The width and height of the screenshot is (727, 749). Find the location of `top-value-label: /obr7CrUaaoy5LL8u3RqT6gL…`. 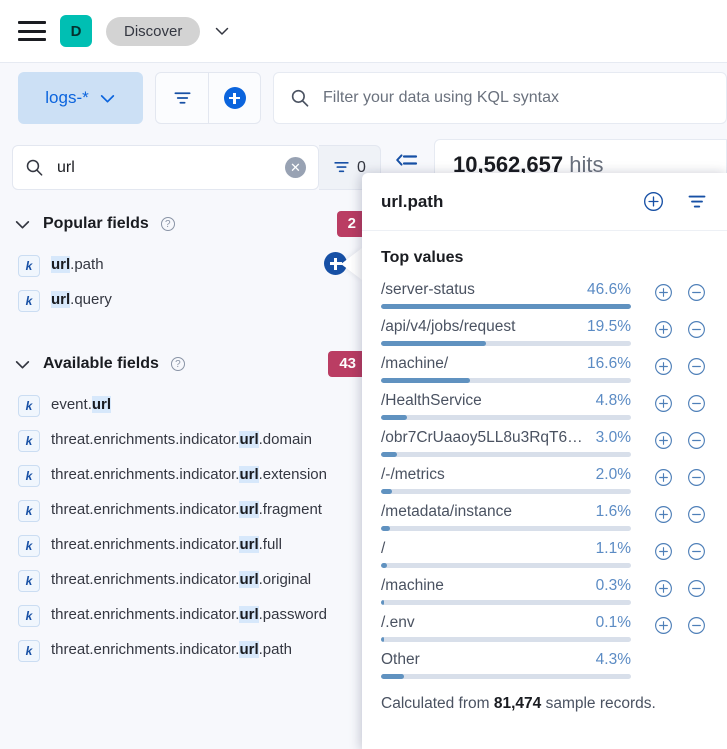

top-value-label: /obr7CrUaaoy5LL8u3RqT6gL… is located at coordinates (488, 437).